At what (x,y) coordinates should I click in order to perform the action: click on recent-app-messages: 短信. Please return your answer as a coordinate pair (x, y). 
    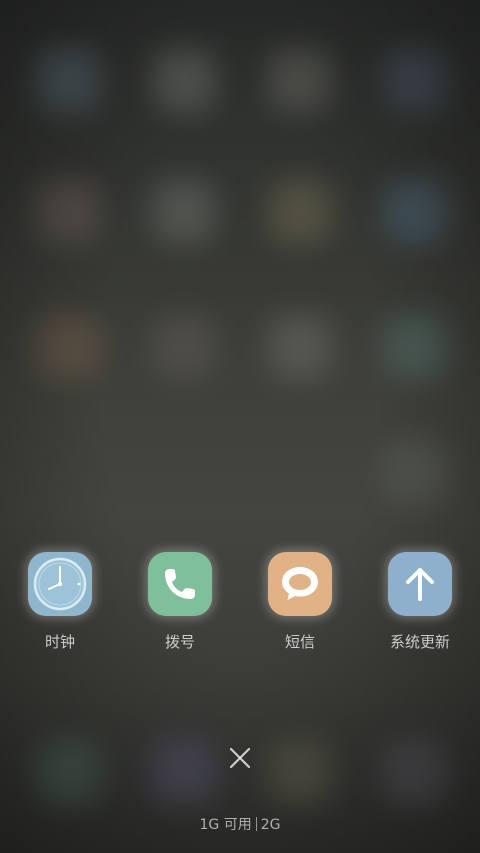
    Looking at the image, I should click on (300, 607).